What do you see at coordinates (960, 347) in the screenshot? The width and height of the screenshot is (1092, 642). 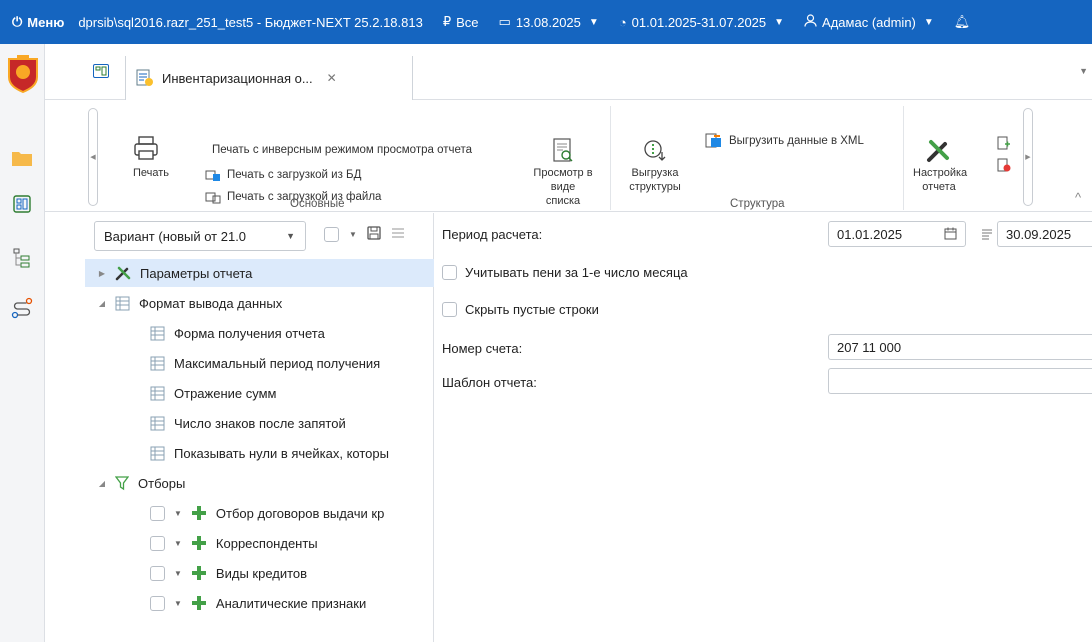 I see `account-number-input: 207 11 000` at bounding box center [960, 347].